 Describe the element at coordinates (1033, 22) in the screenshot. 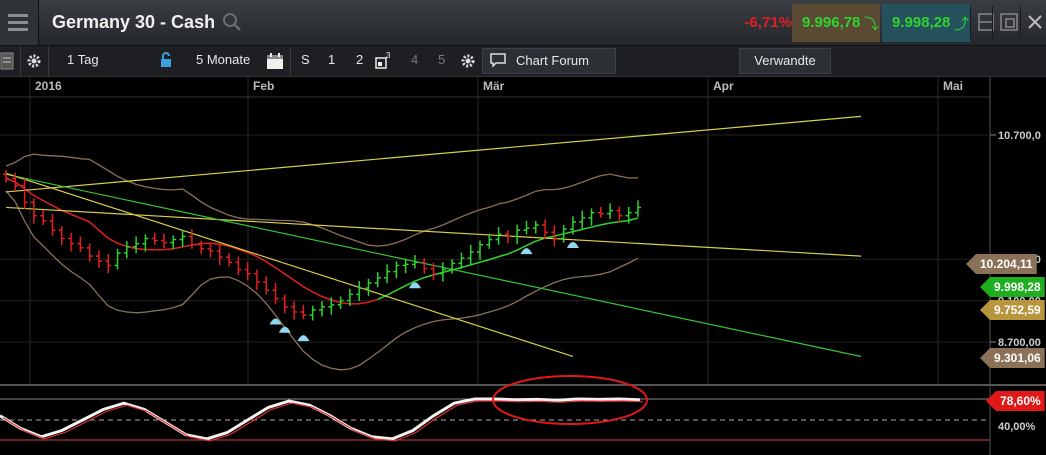

I see `close-icon` at that location.